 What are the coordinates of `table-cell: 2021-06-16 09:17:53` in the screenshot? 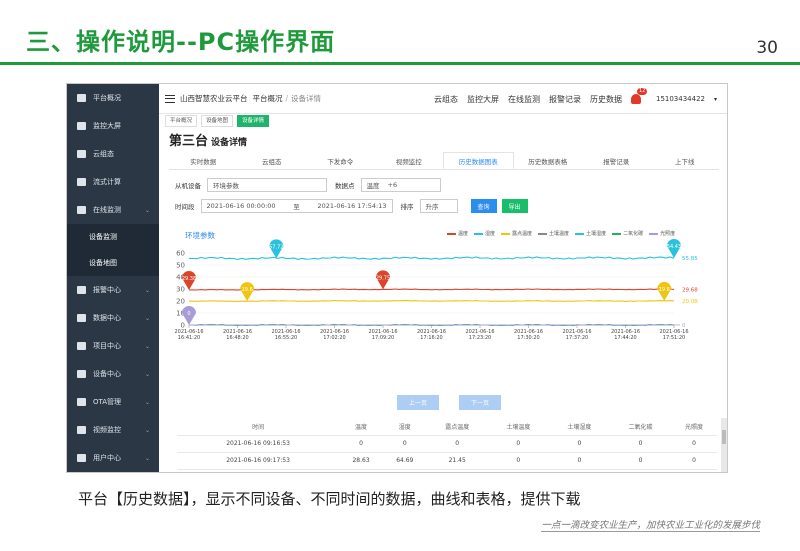 It's located at (258, 461).